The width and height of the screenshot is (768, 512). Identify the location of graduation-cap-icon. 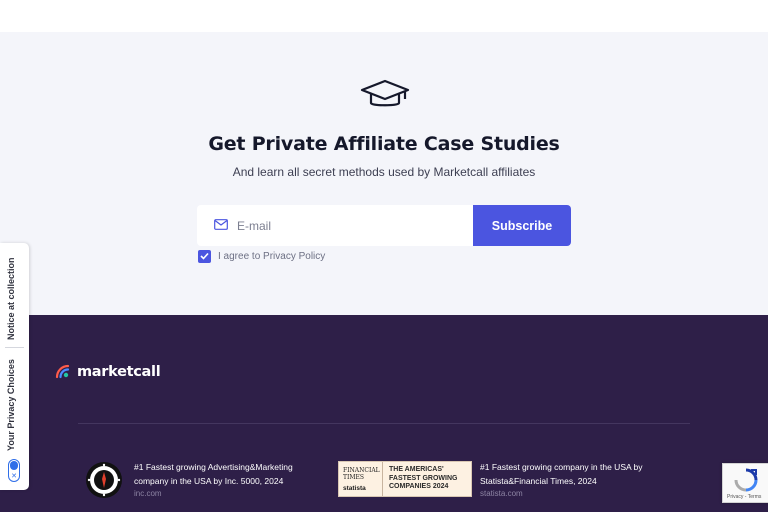
(385, 93).